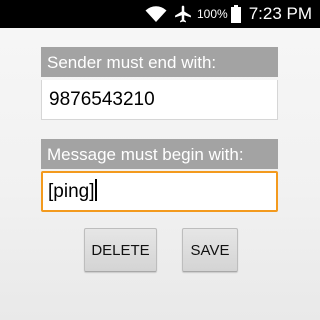  What do you see at coordinates (210, 250) in the screenshot?
I see `save-button: SAVE` at bounding box center [210, 250].